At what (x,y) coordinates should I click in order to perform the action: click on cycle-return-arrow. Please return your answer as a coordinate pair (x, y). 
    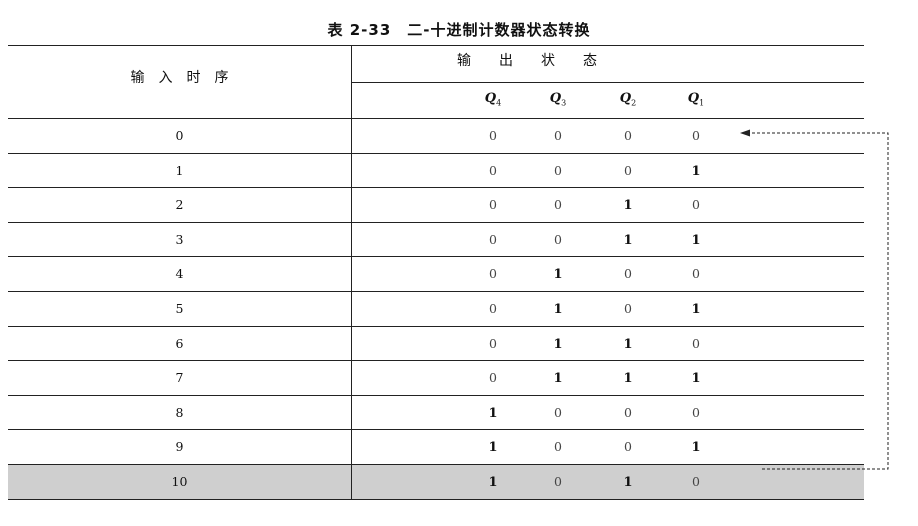
    Looking at the image, I should click on (814, 299).